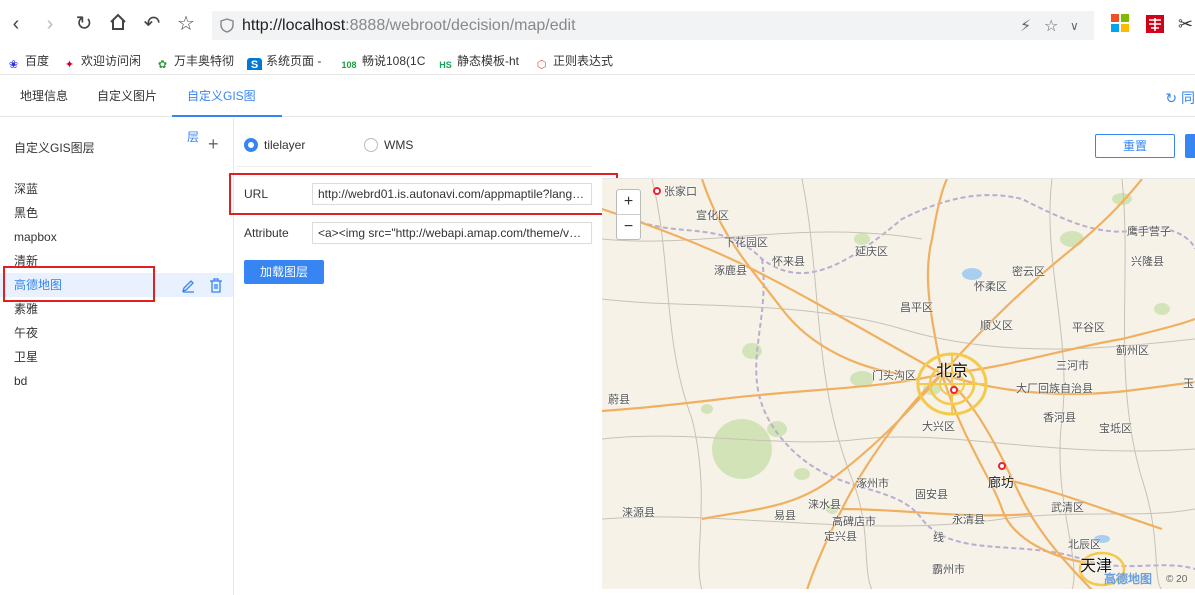  I want to click on sidebar-item: 卫星, so click(116, 357).